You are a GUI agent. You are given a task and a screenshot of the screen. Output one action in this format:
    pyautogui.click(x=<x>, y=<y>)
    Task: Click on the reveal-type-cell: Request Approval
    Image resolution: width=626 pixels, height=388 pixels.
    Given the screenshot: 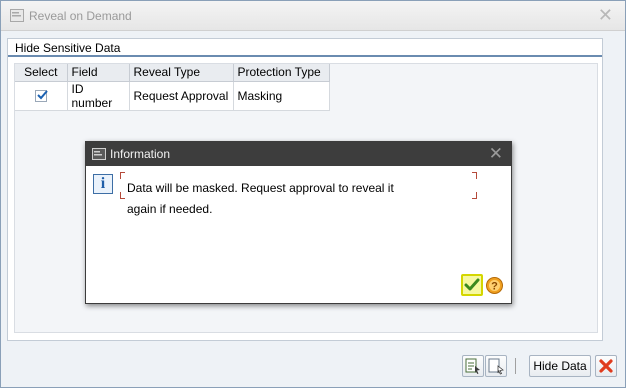 What is the action you would take?
    pyautogui.click(x=181, y=96)
    